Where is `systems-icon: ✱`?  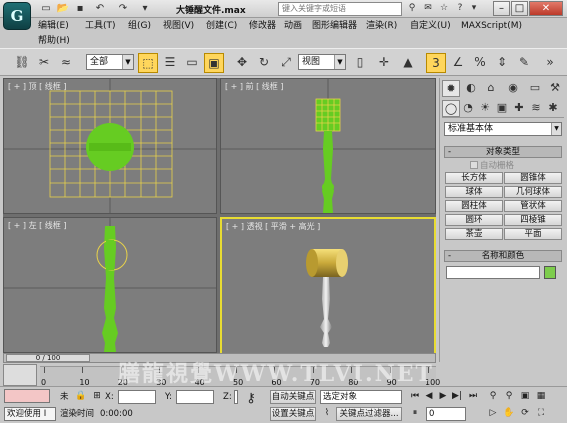
systems-icon: ✱ is located at coordinates (553, 108).